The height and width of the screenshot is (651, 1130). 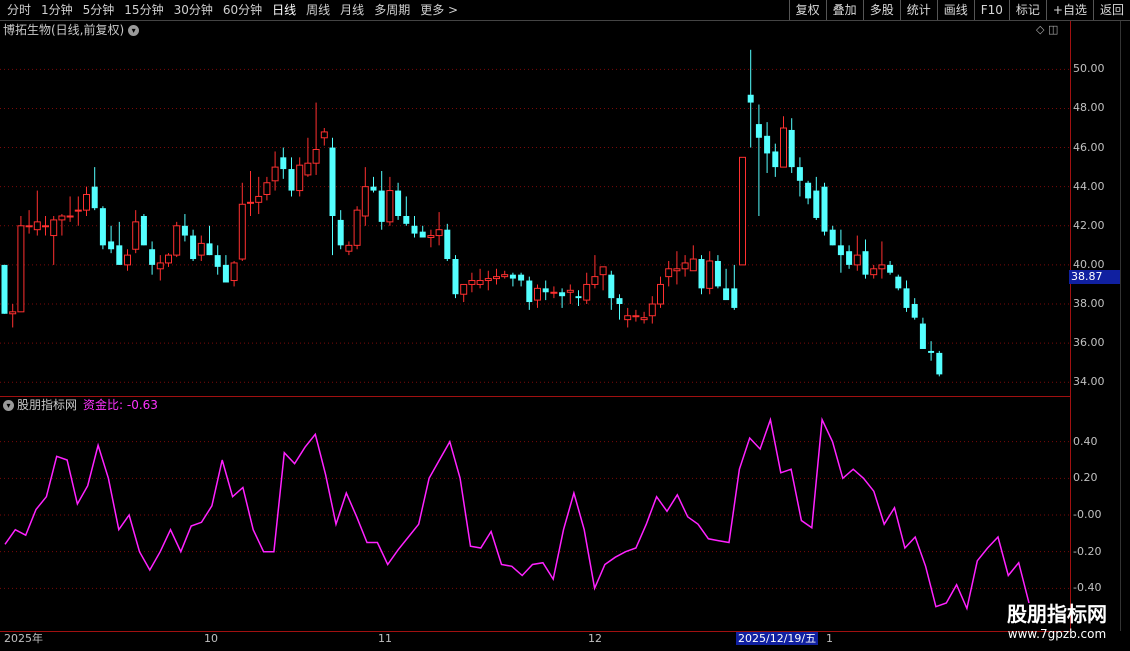 I want to click on price-tick-label: 38.00, so click(x=1089, y=303).